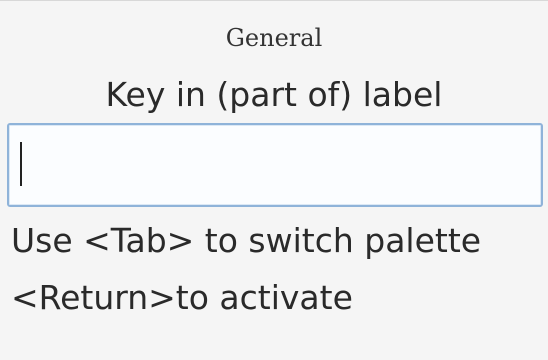 The height and width of the screenshot is (360, 548). I want to click on return-activate-hint: <Return>to activate, so click(182, 297).